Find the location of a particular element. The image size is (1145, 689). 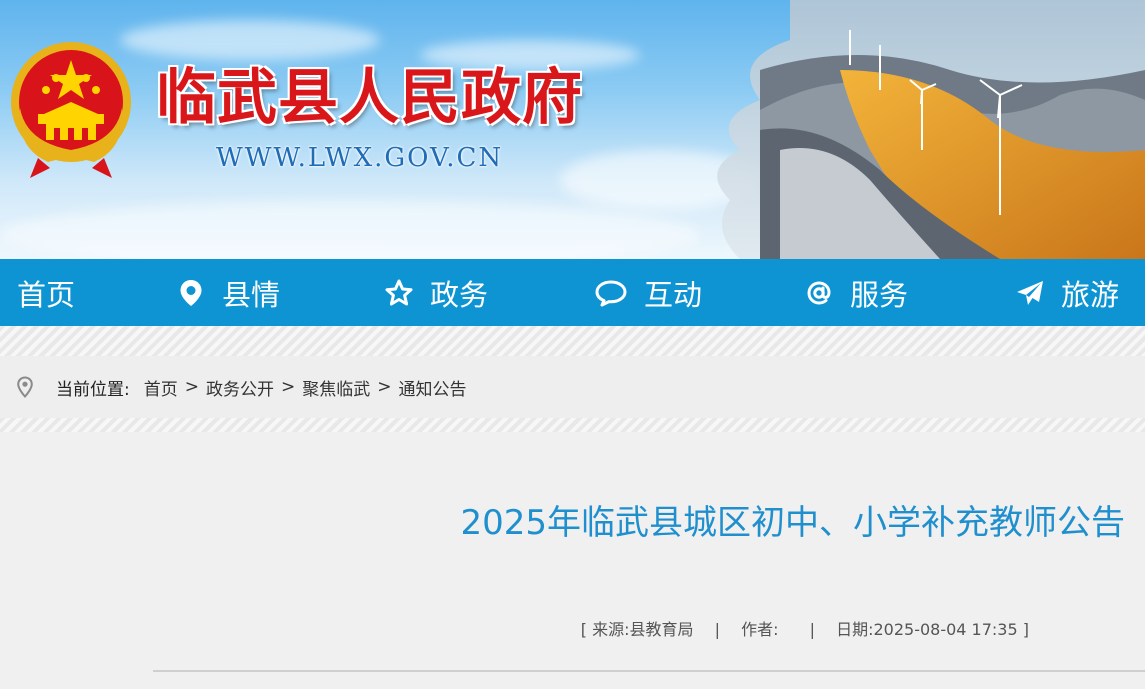

nav-item-label: 县情 is located at coordinates (251, 294).